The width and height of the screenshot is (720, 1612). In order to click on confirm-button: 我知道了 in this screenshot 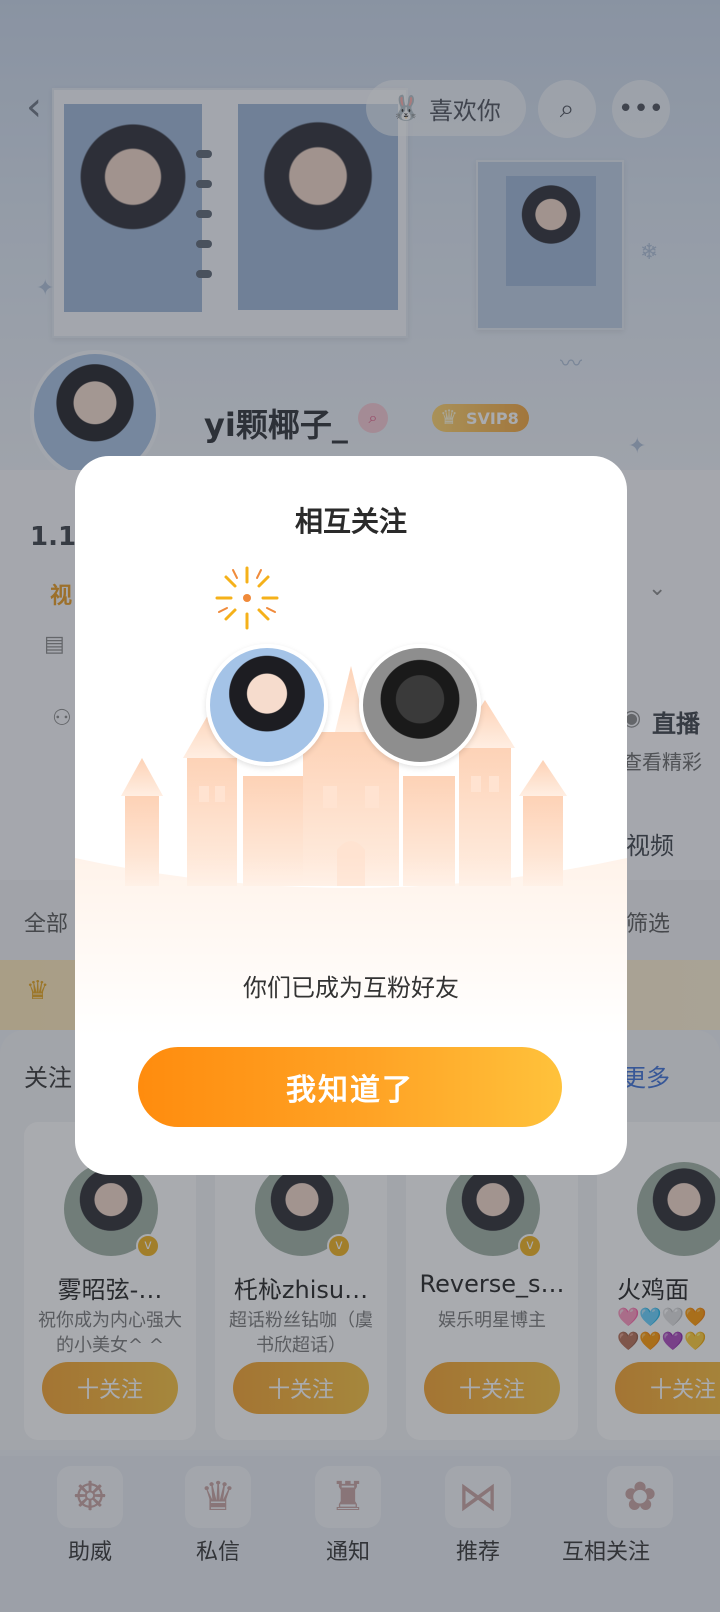, I will do `click(350, 1087)`.